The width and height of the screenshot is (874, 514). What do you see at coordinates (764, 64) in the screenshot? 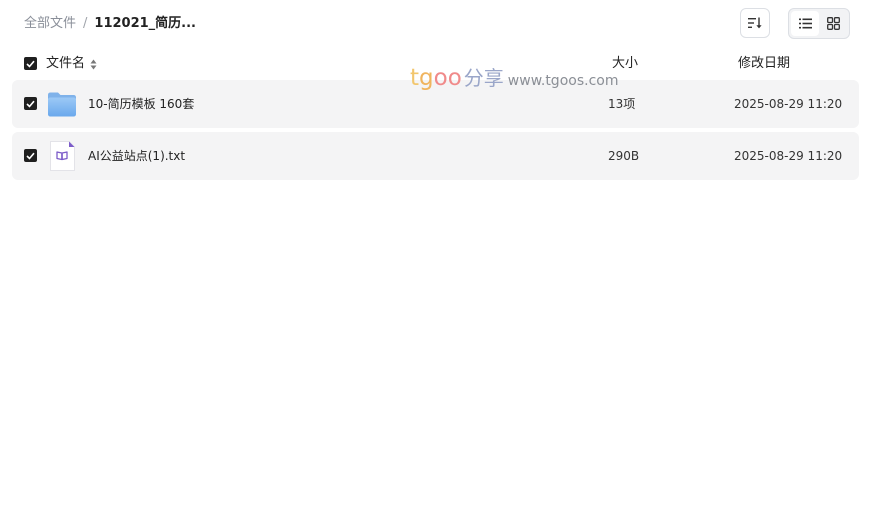
I see `column-header-date: 修改日期` at bounding box center [764, 64].